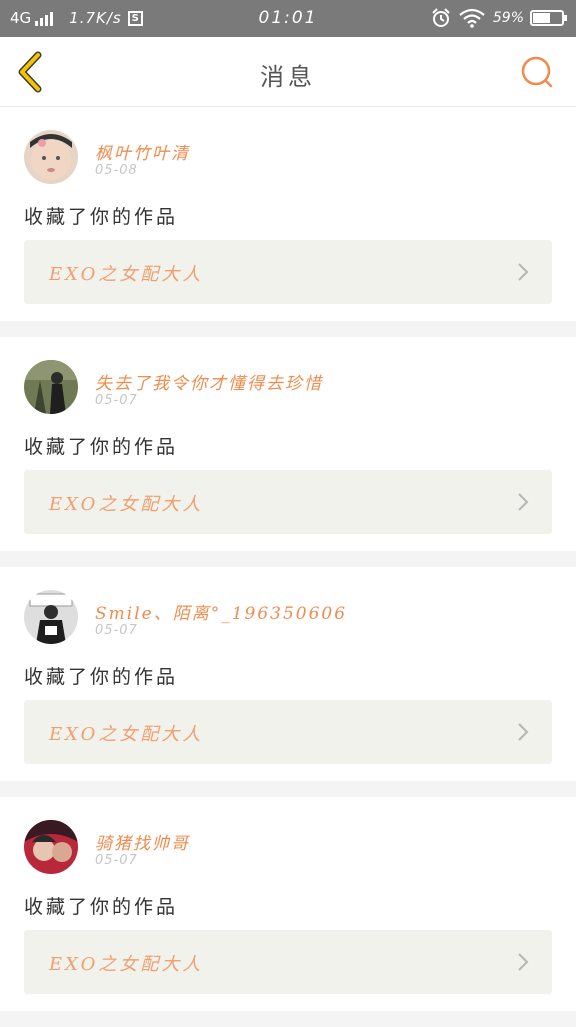  What do you see at coordinates (508, 18) in the screenshot?
I see `battery-percent: 59%` at bounding box center [508, 18].